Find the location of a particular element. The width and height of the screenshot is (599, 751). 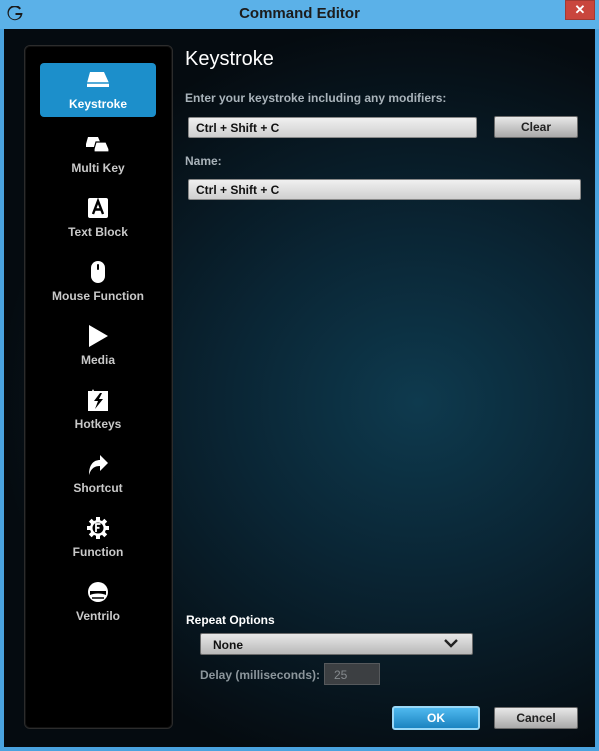

function-gear-icon is located at coordinates (98, 528).